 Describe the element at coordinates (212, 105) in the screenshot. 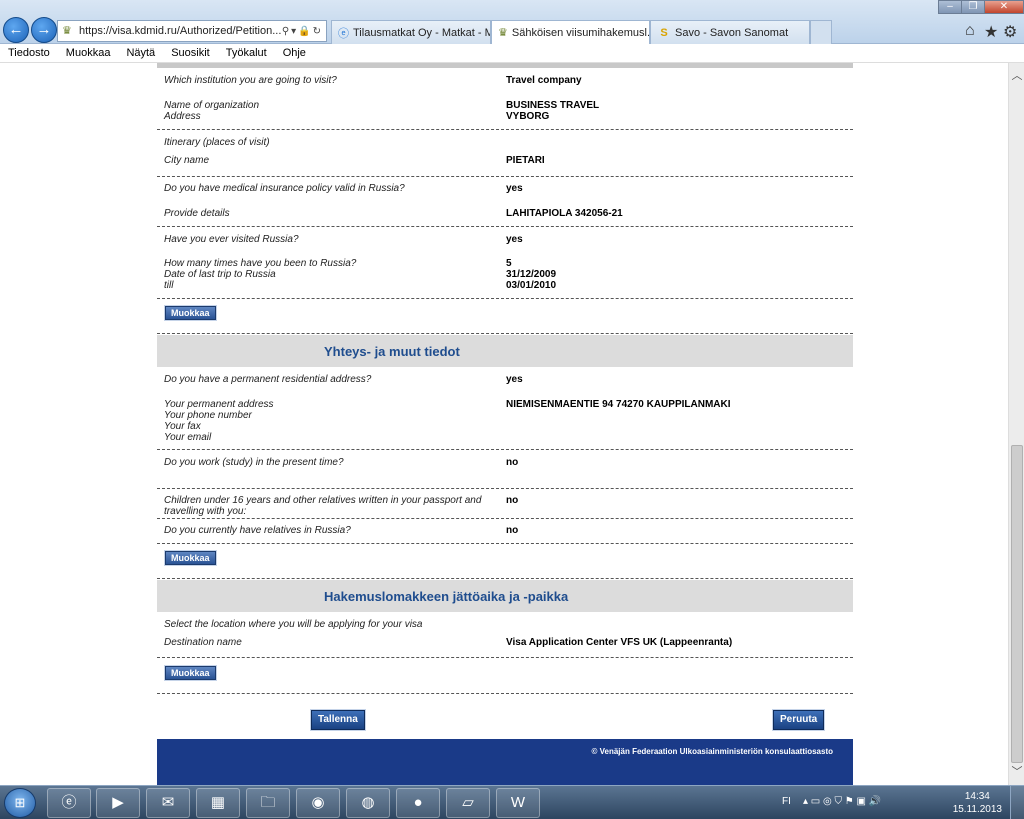

I see `org-name-label: Name of organization` at that location.